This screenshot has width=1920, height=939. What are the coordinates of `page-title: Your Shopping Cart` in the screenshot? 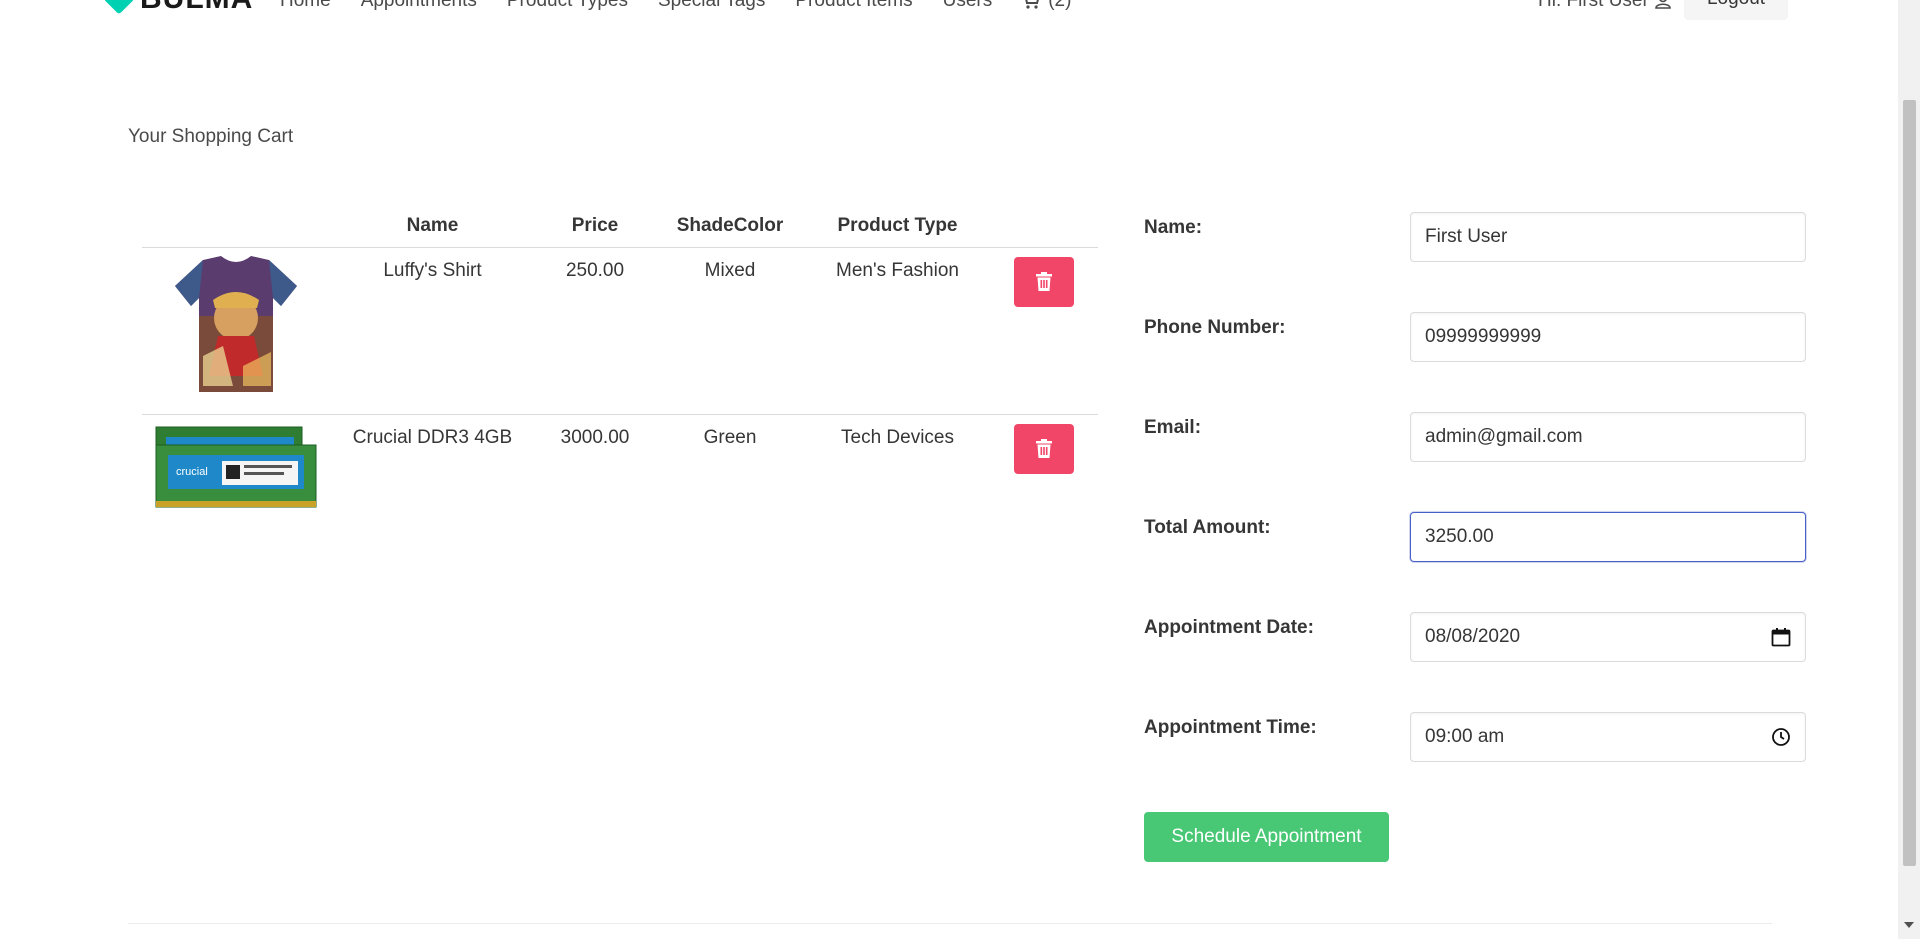 It's located at (211, 136).